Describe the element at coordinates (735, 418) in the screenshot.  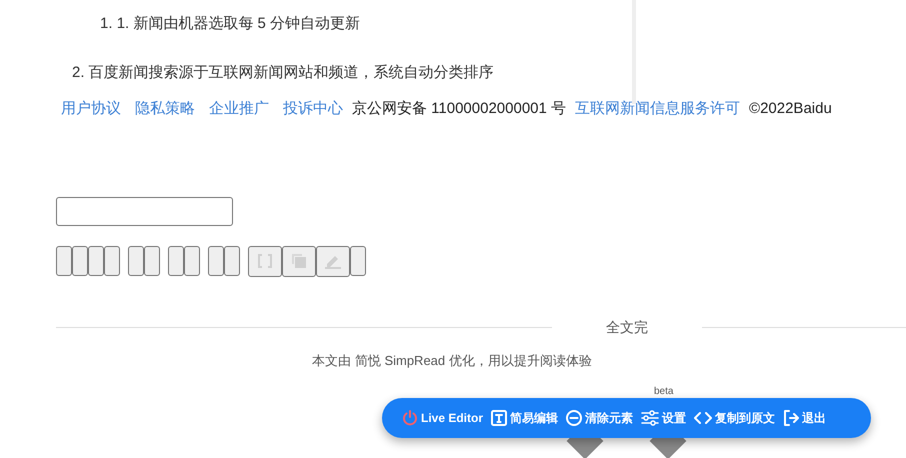
I see `toolbar-action: 复制到原文` at that location.